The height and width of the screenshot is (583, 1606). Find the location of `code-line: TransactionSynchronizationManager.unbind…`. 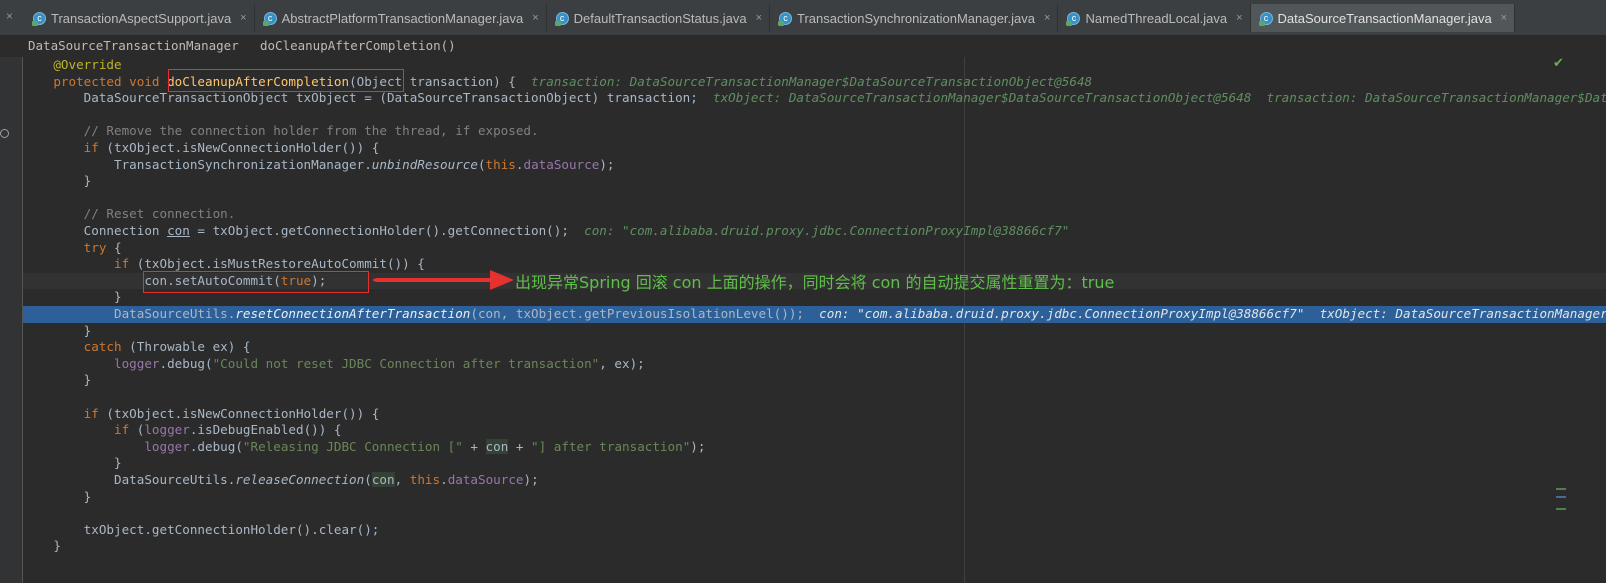

code-line: TransactionSynchronizationManager.unbind… is located at coordinates (364, 164).